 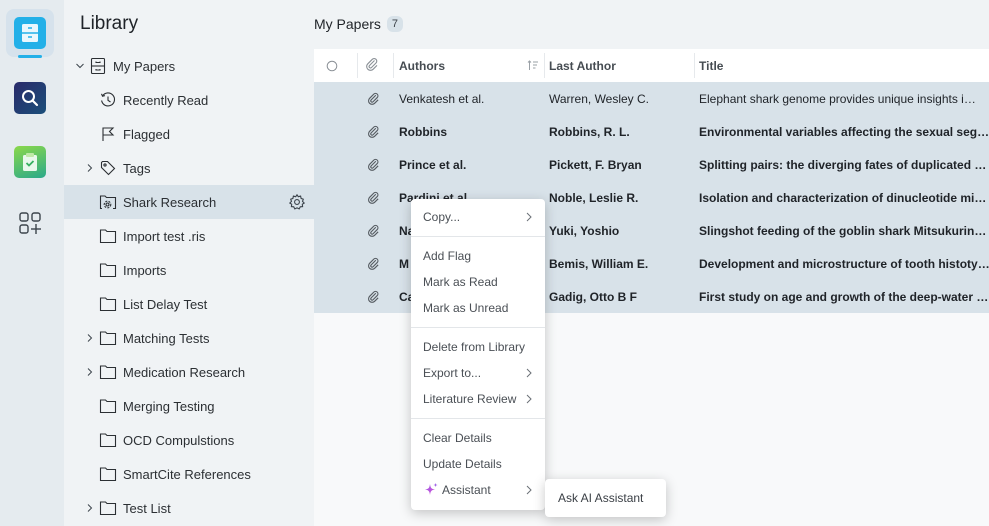 I want to click on clear-details-menu-item: Clear Details, so click(x=478, y=438).